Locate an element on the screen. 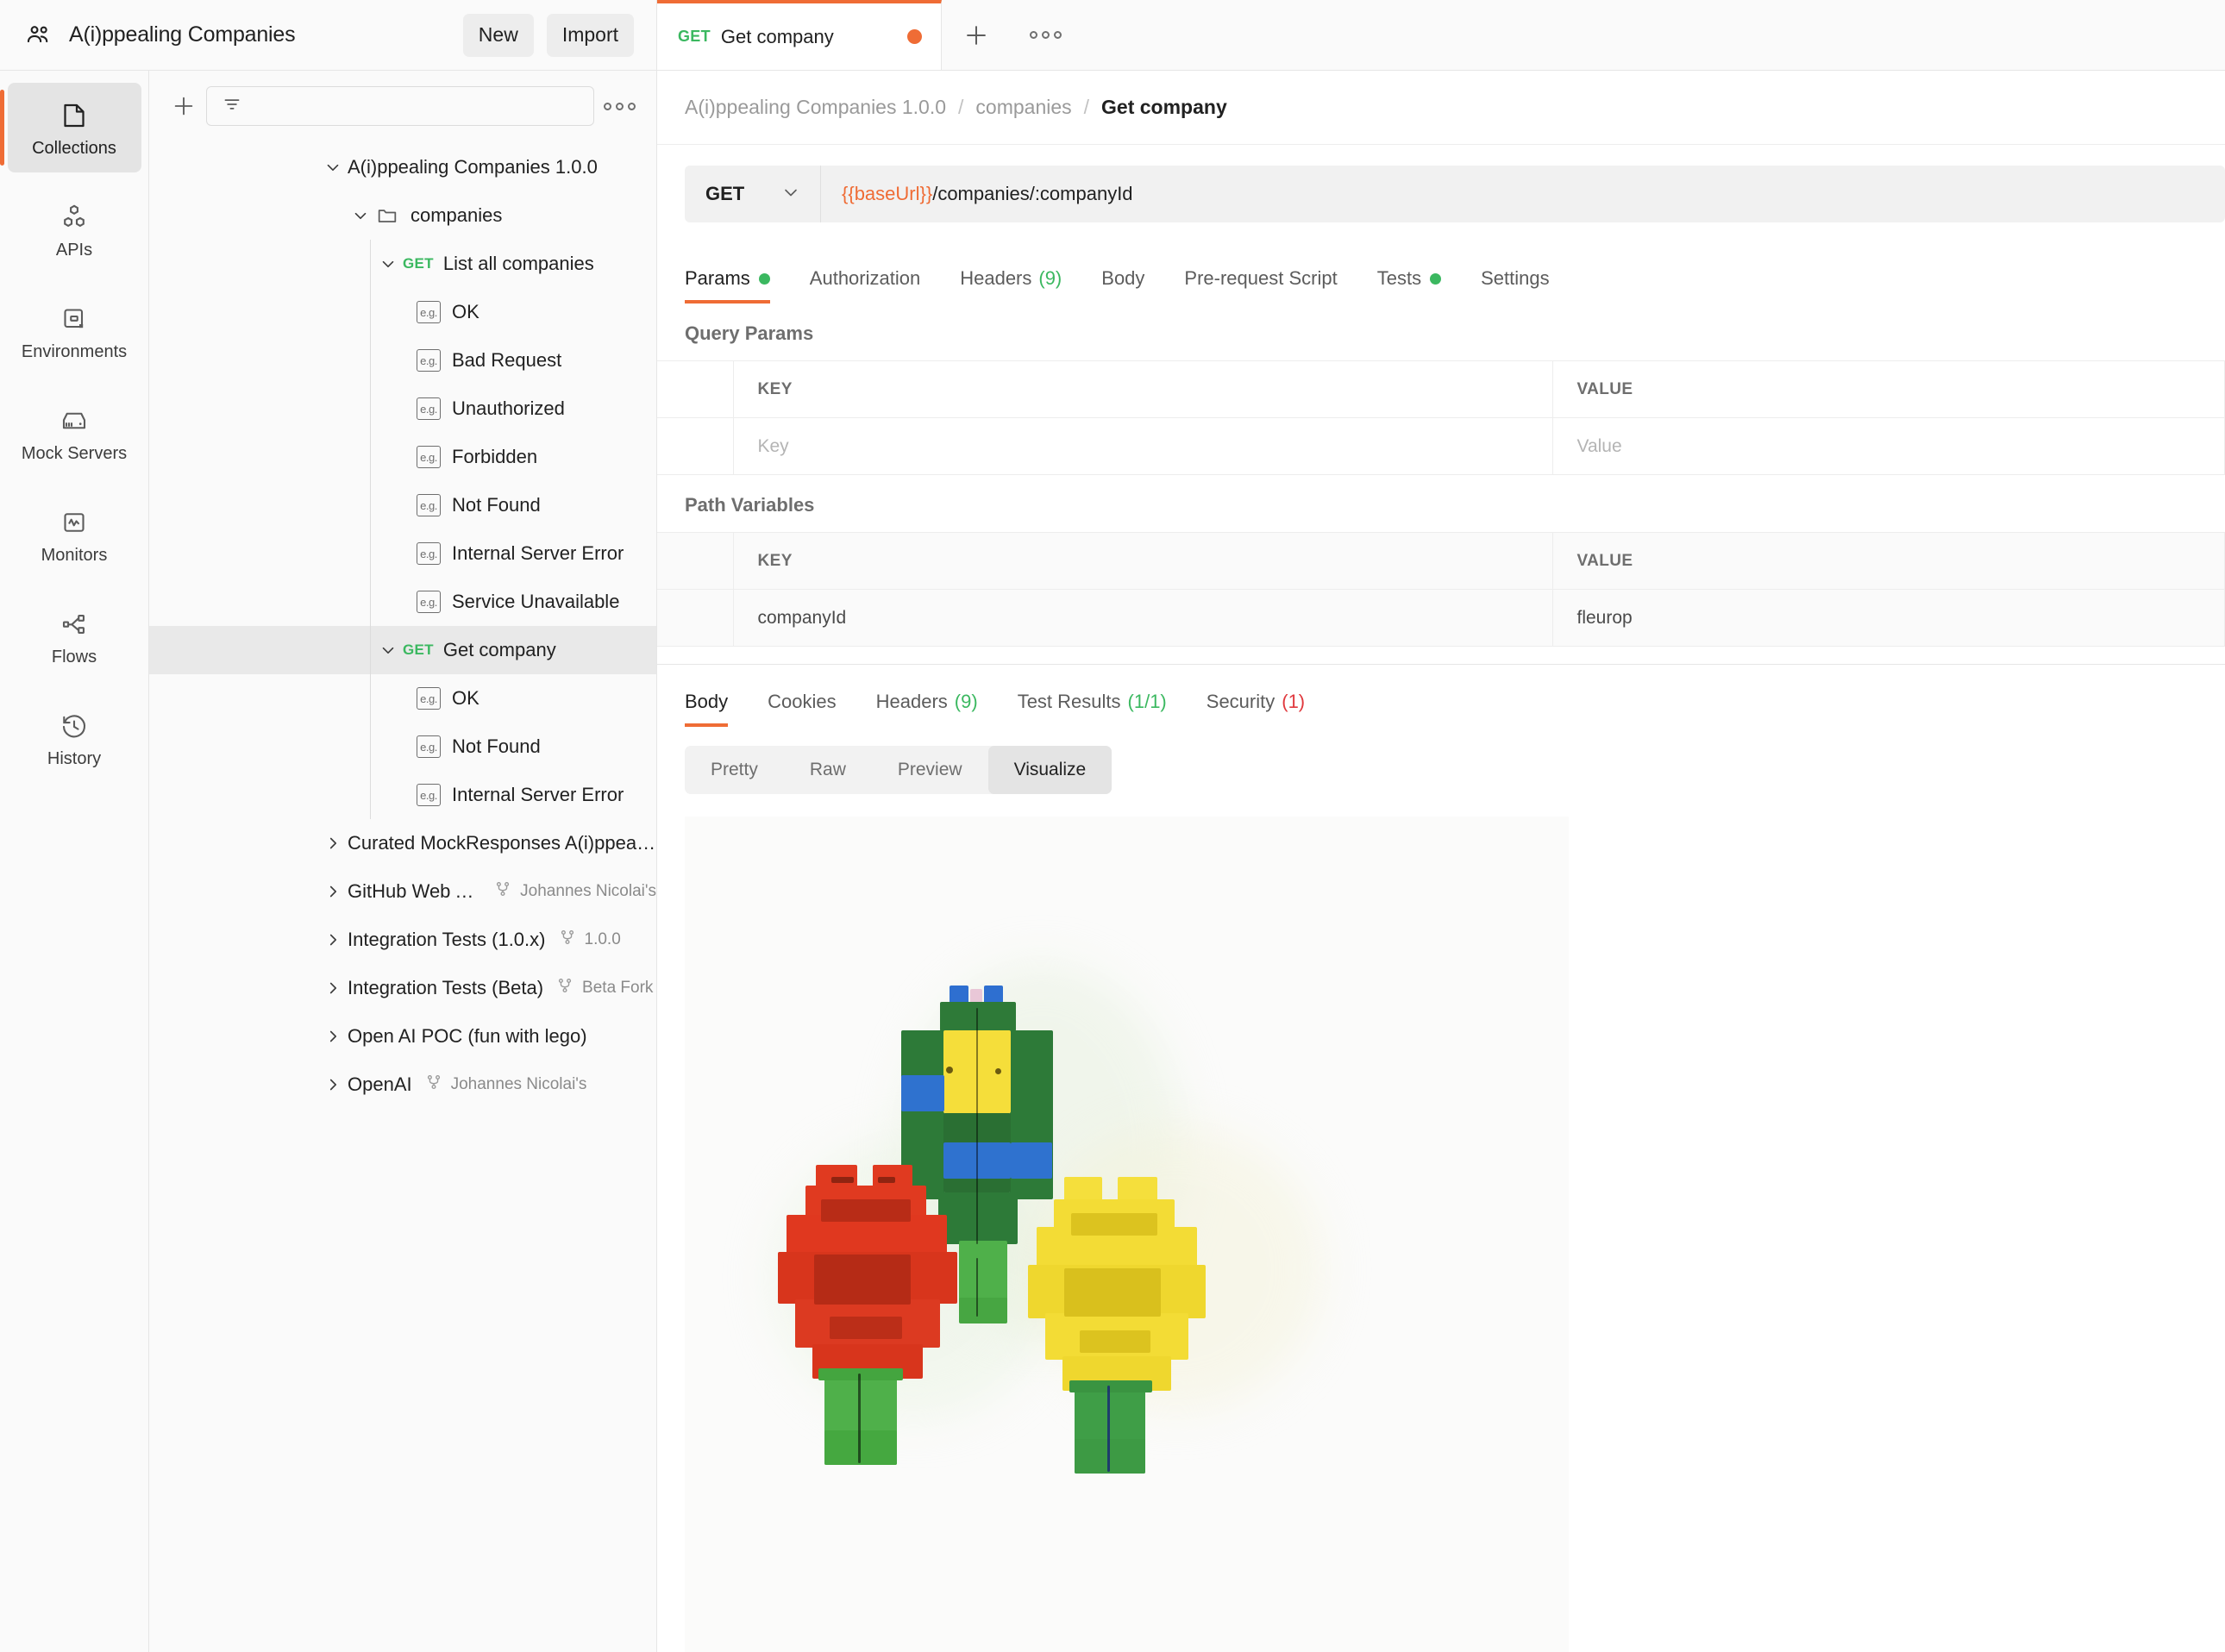  sidebar-item-monitors: Monitors is located at coordinates (74, 534).